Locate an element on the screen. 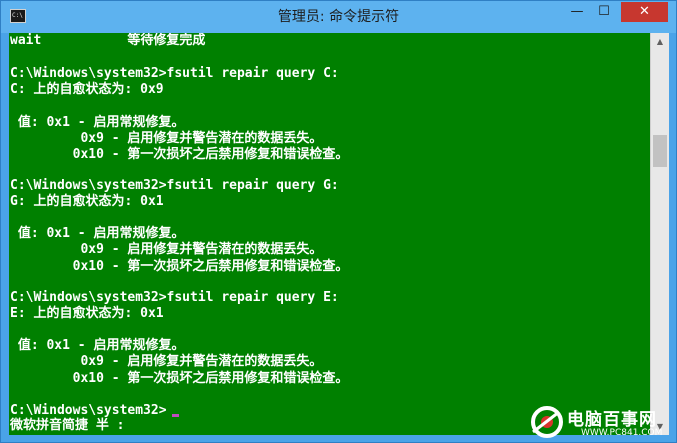 This screenshot has width=677, height=443. watermark-text: 电脑百事网 is located at coordinates (612, 420).